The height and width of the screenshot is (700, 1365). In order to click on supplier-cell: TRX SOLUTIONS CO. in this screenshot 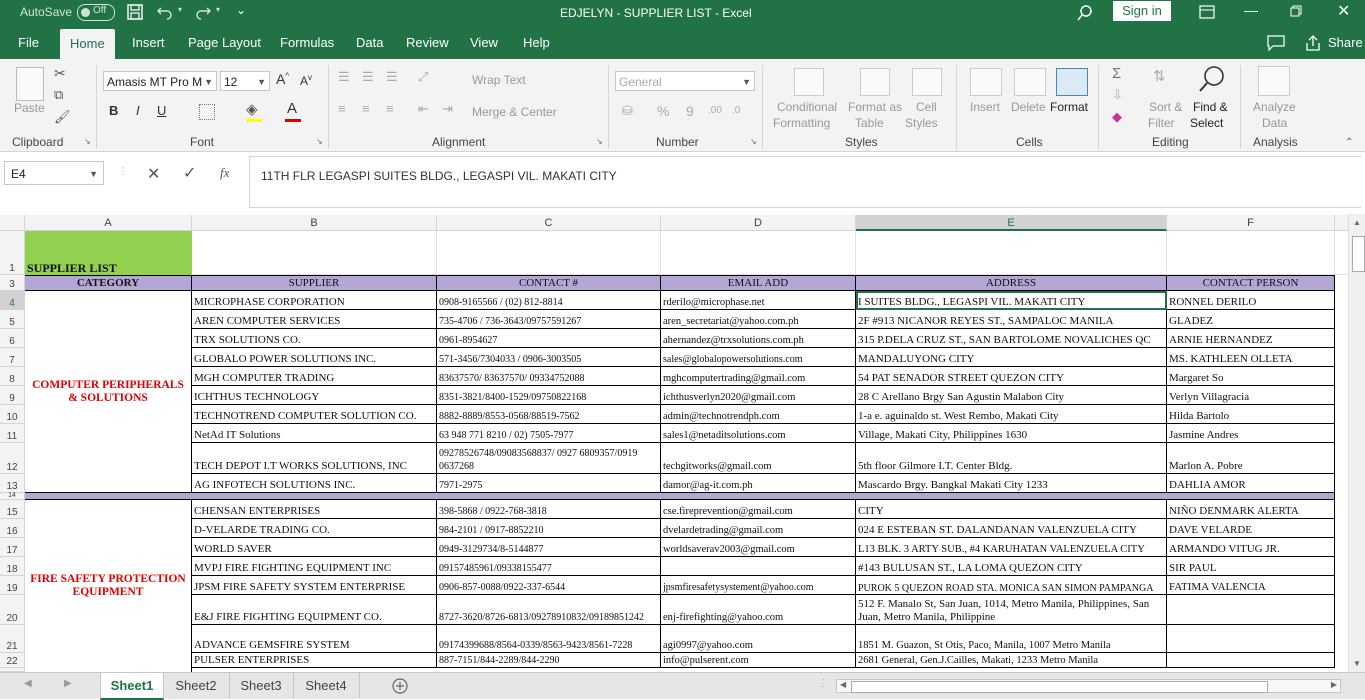, I will do `click(314, 338)`.